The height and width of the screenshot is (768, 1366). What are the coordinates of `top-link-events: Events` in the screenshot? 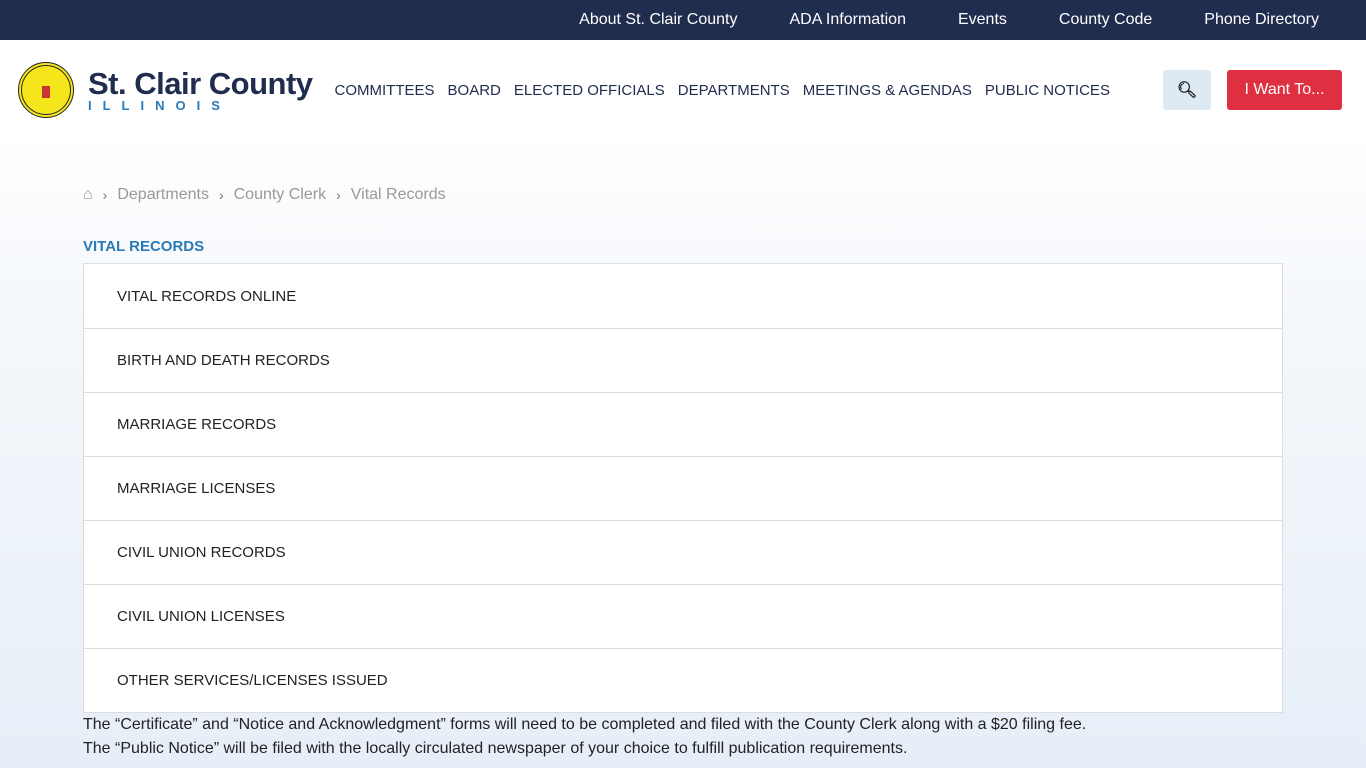 It's located at (982, 20).